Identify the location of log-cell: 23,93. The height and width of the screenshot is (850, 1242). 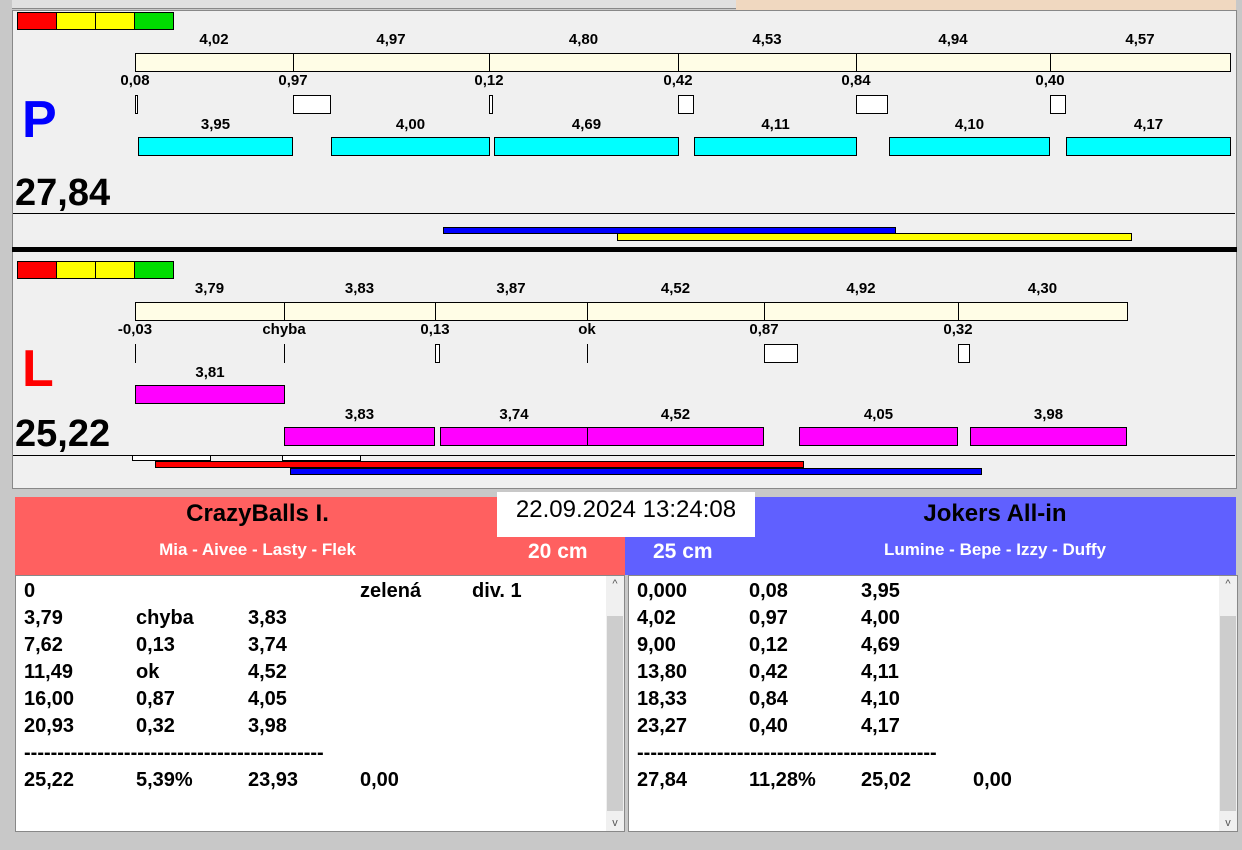
(273, 780).